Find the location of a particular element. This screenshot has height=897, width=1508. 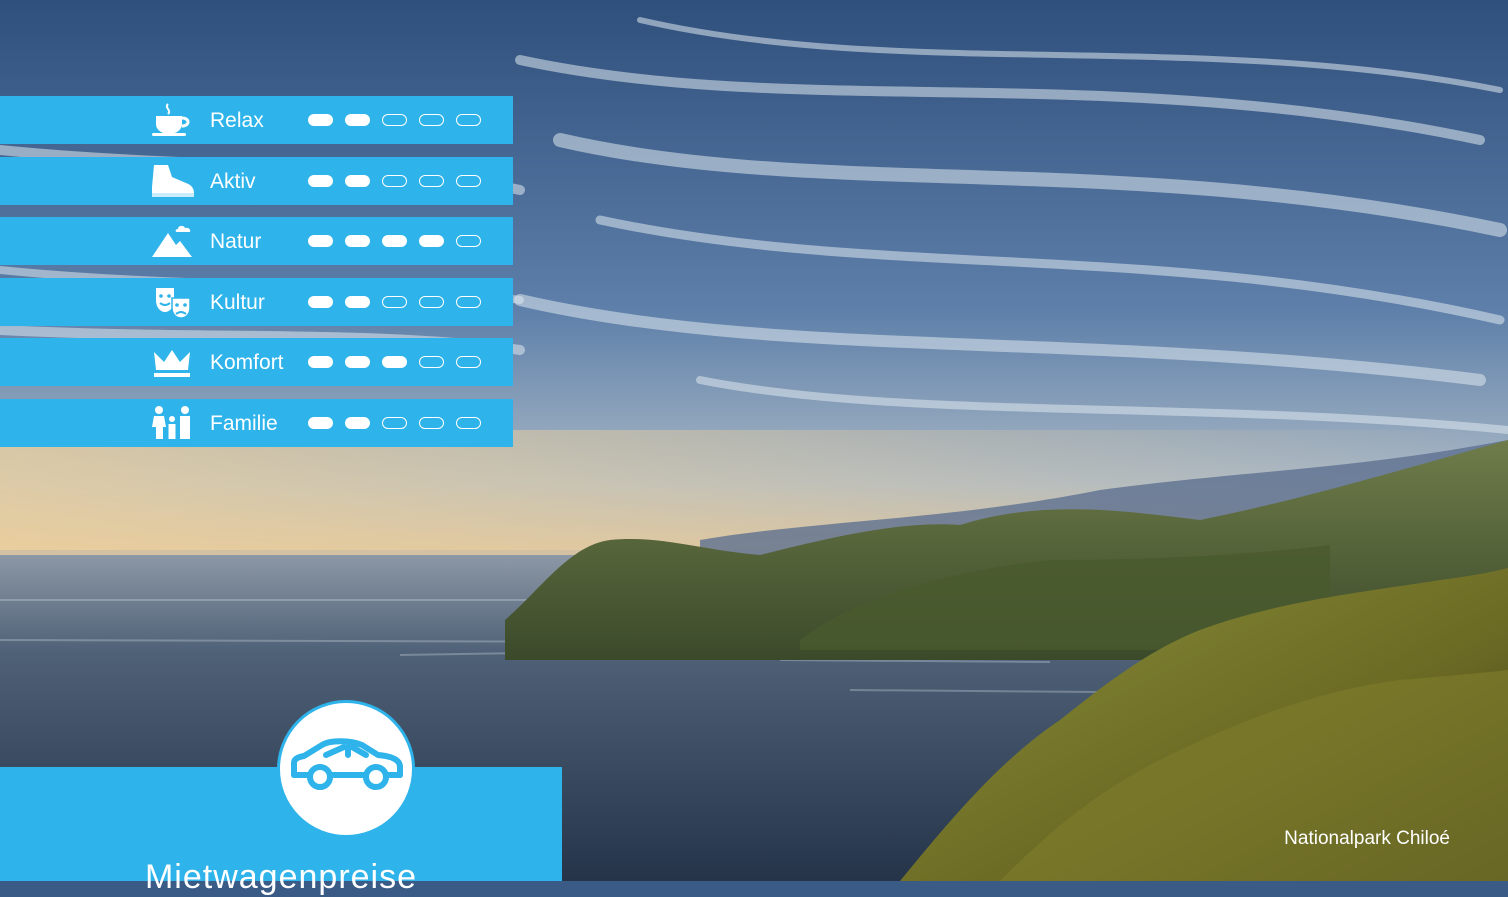

rating-row-relax: Relax is located at coordinates (256, 120).